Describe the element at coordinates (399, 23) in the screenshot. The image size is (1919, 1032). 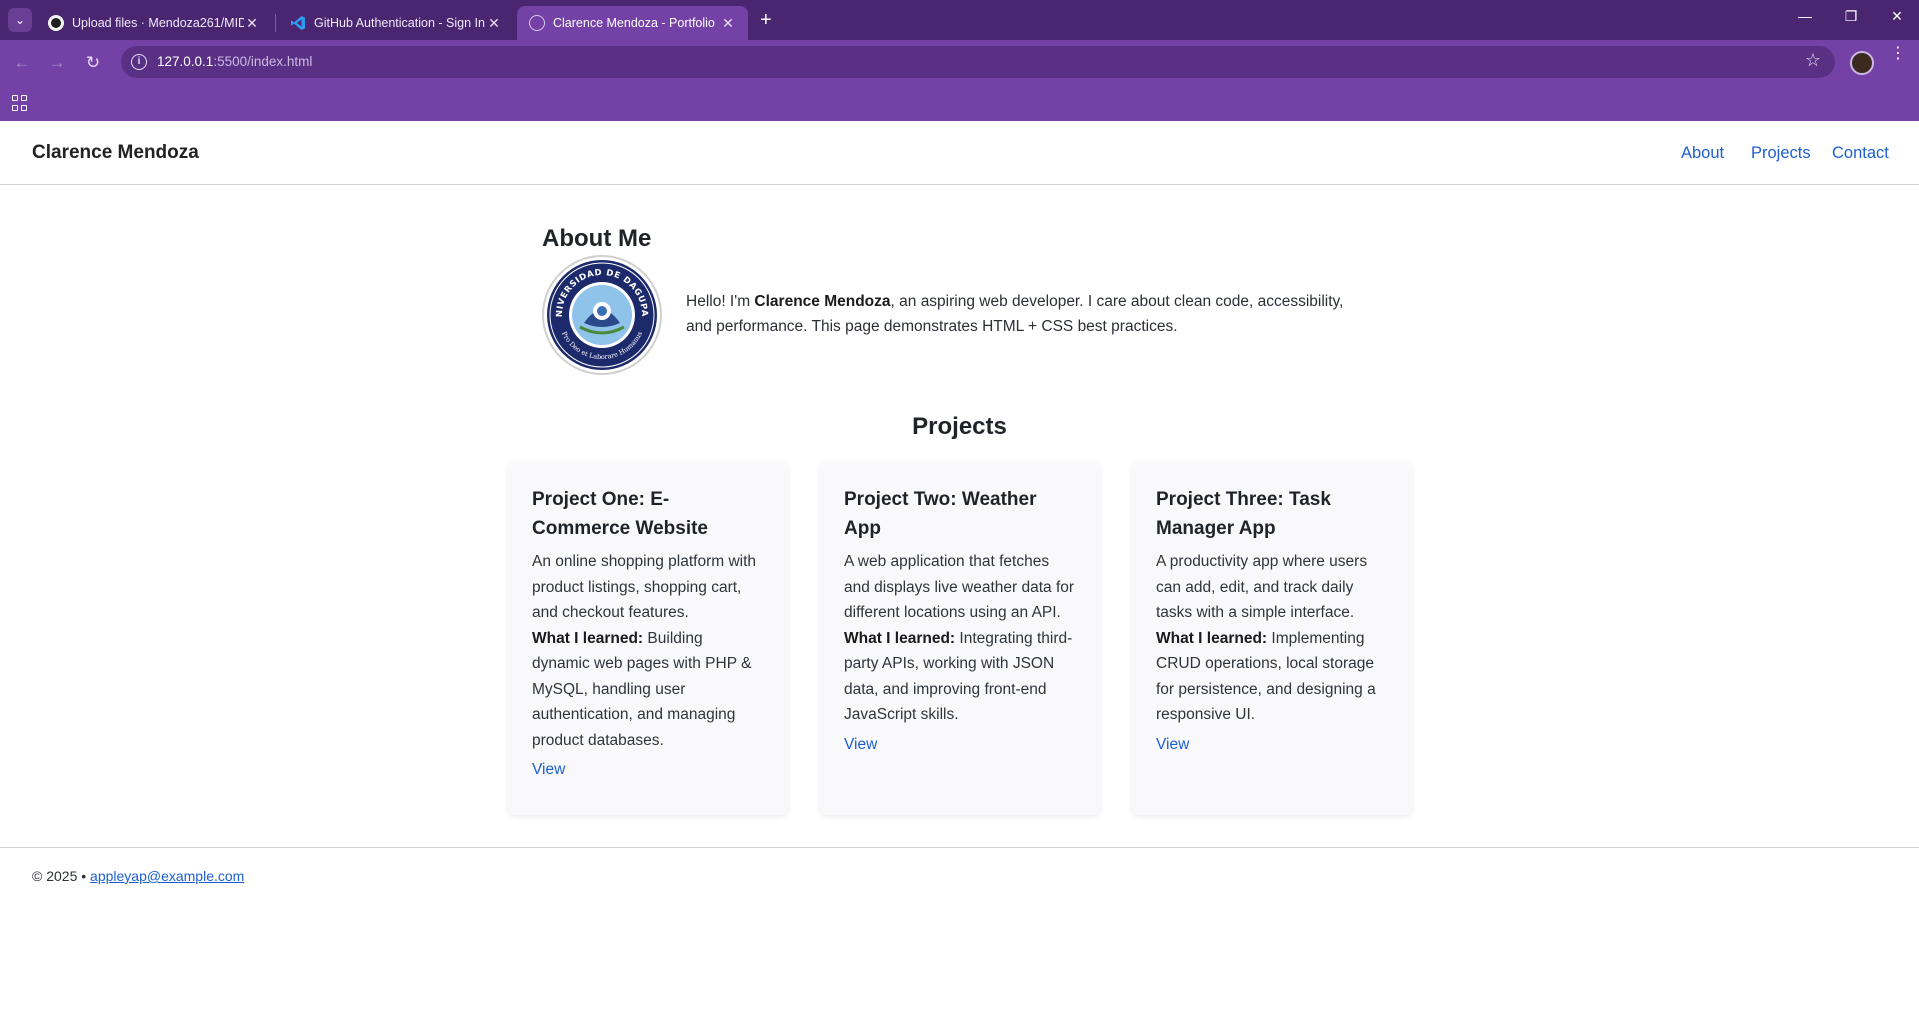
I see `tab-title: GitHub Authentication - Sign In` at that location.